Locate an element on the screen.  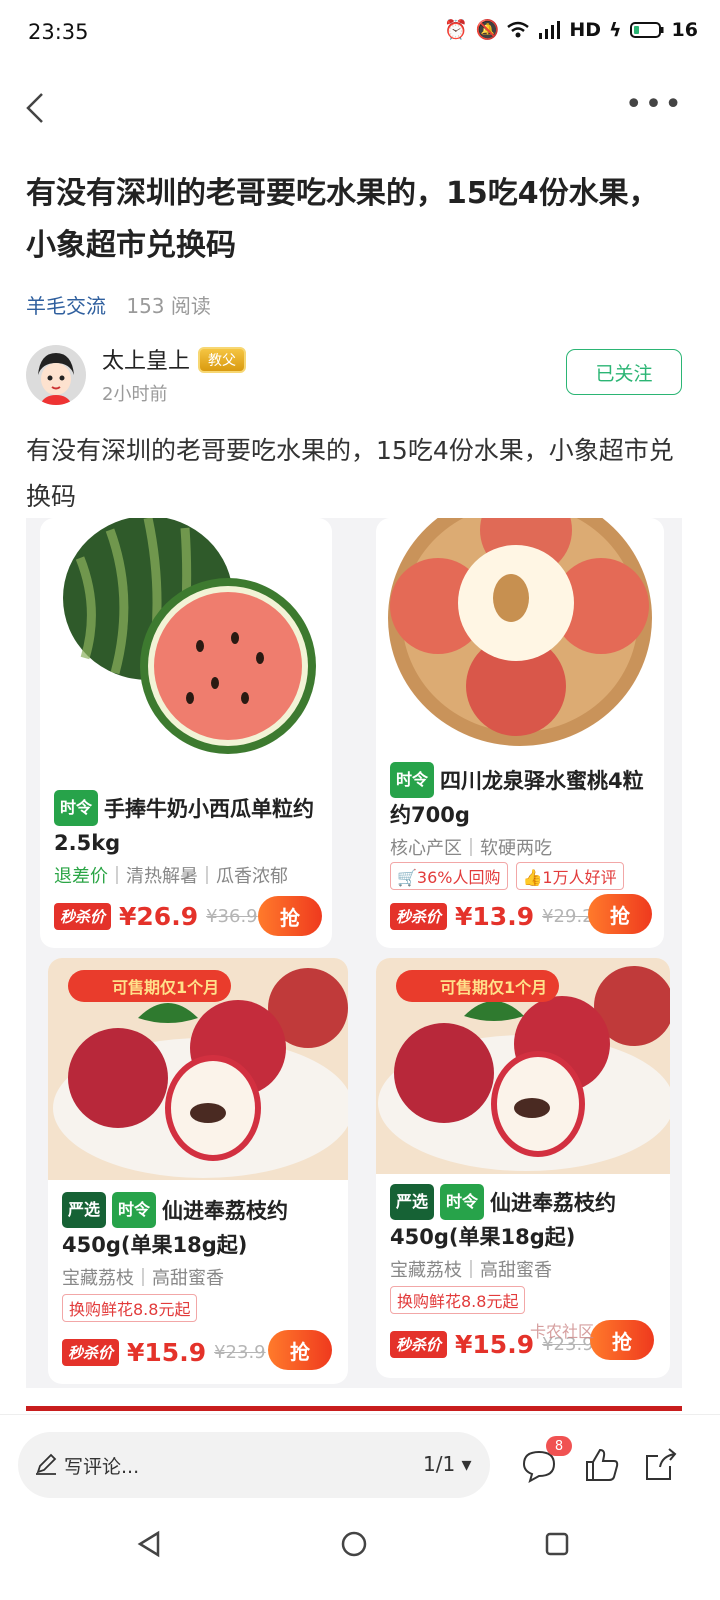
feature-text: ｜清热解暑｜瓜香浓郁 is located at coordinates (198, 876).